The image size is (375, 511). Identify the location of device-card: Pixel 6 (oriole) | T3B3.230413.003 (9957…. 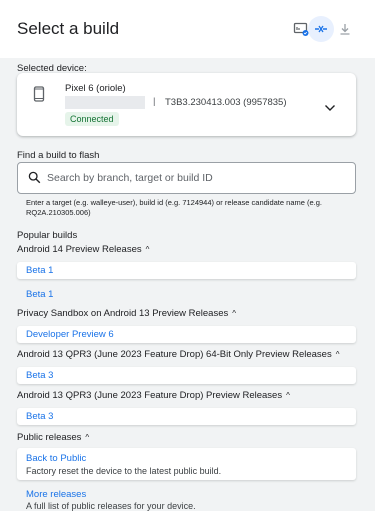
(186, 104).